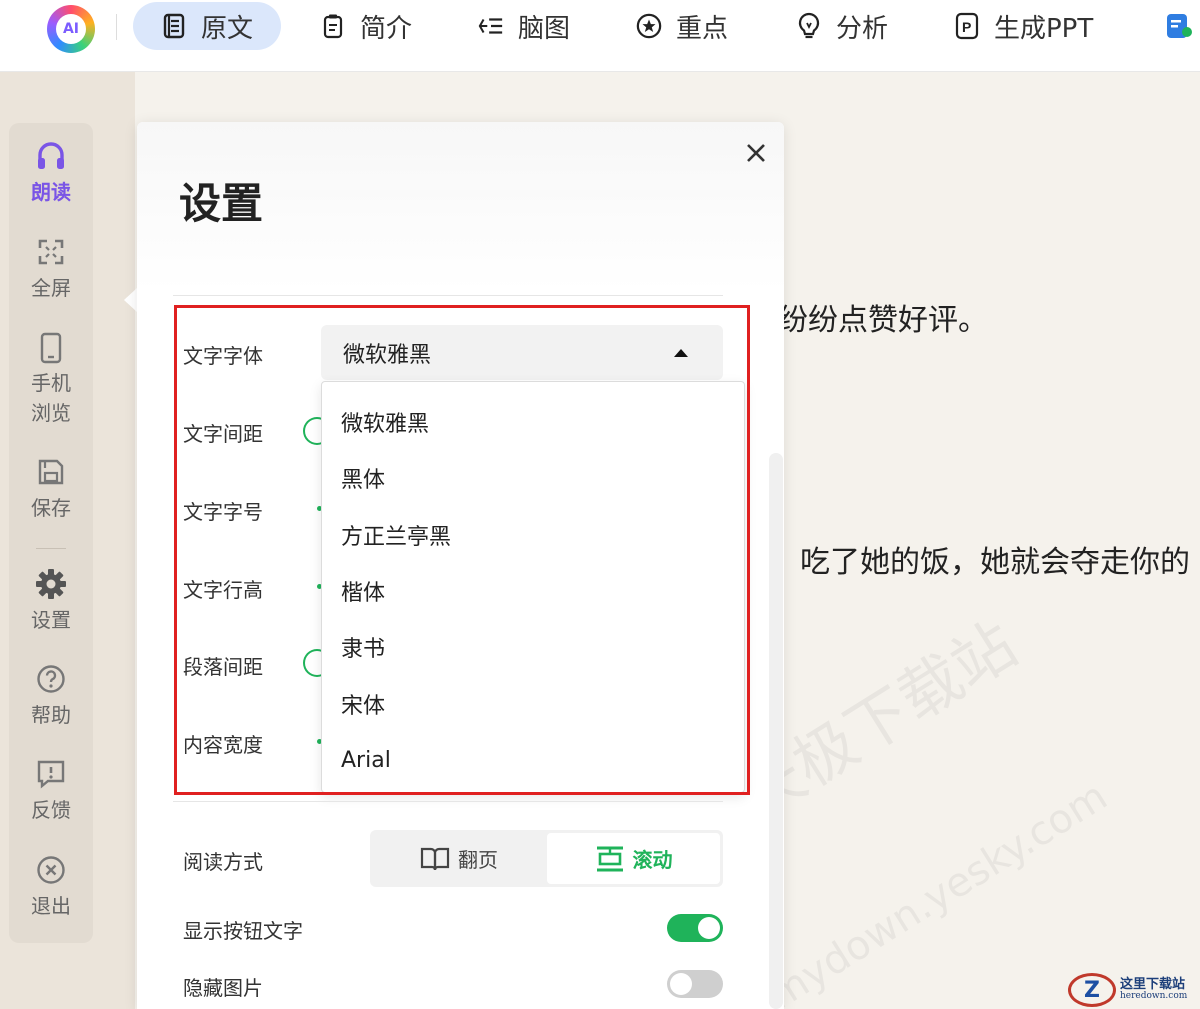 The height and width of the screenshot is (1009, 1200). What do you see at coordinates (652, 860) in the screenshot?
I see `mode-scroll-label: 滚动` at bounding box center [652, 860].